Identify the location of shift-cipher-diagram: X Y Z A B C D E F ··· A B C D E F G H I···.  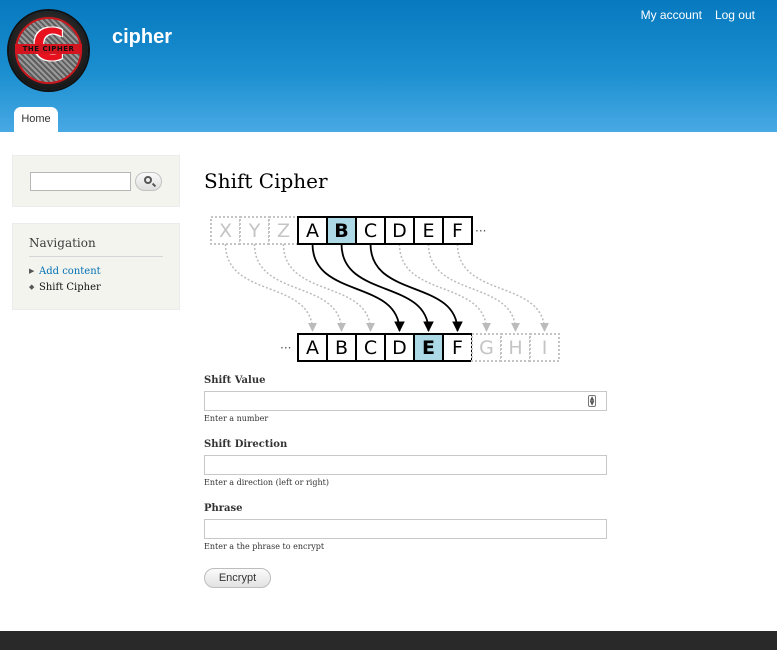
(385, 289).